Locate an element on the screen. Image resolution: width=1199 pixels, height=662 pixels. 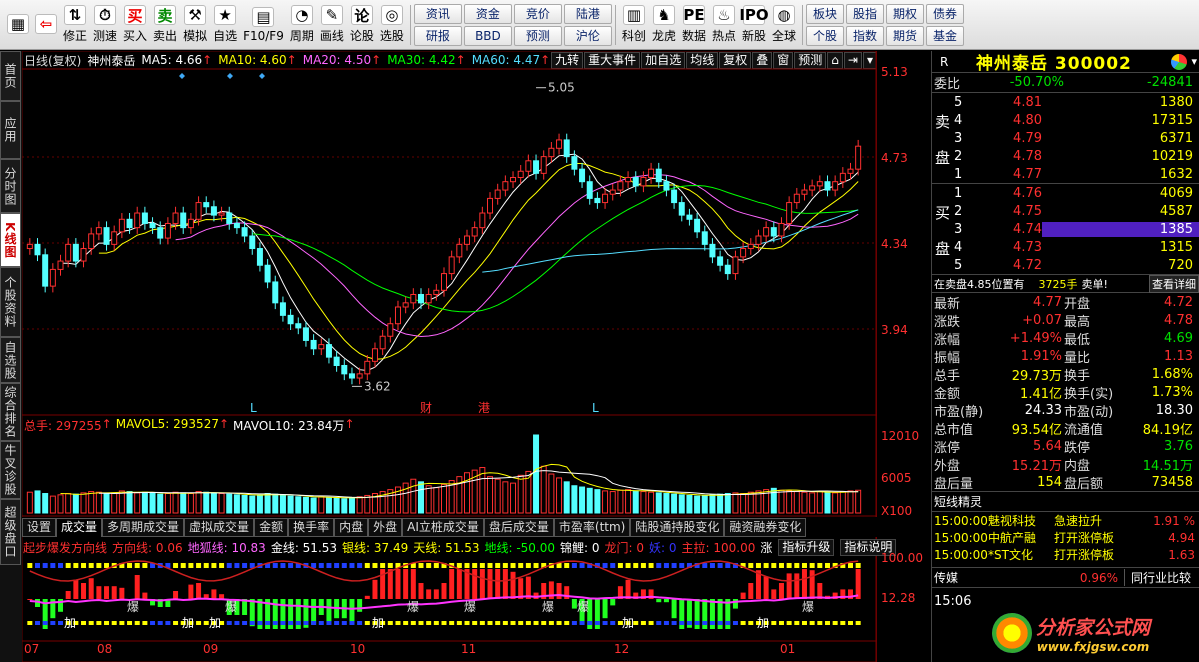
order-book-row: 5 4.72 720 is located at coordinates (1065, 265).